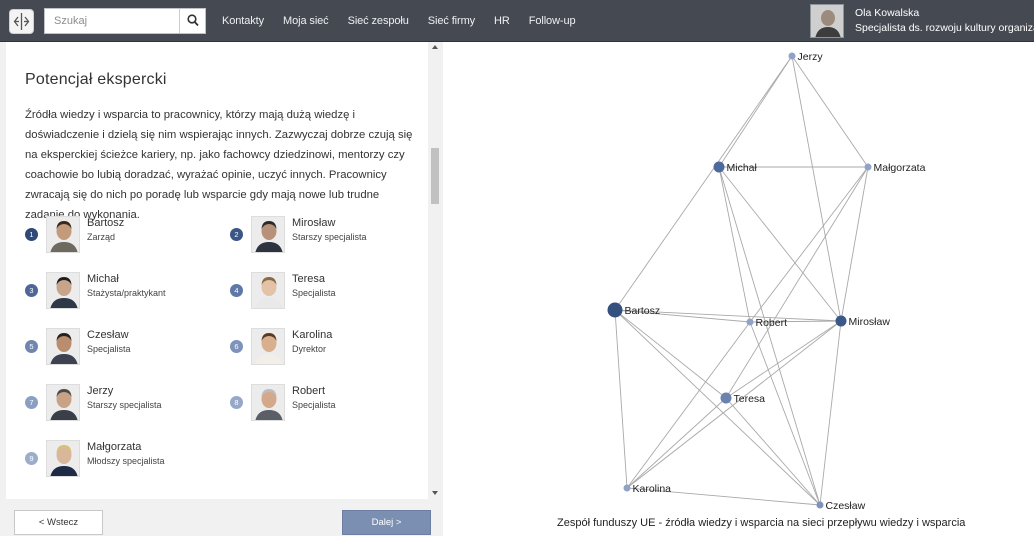  I want to click on graph-node-label: Michał, so click(742, 168).